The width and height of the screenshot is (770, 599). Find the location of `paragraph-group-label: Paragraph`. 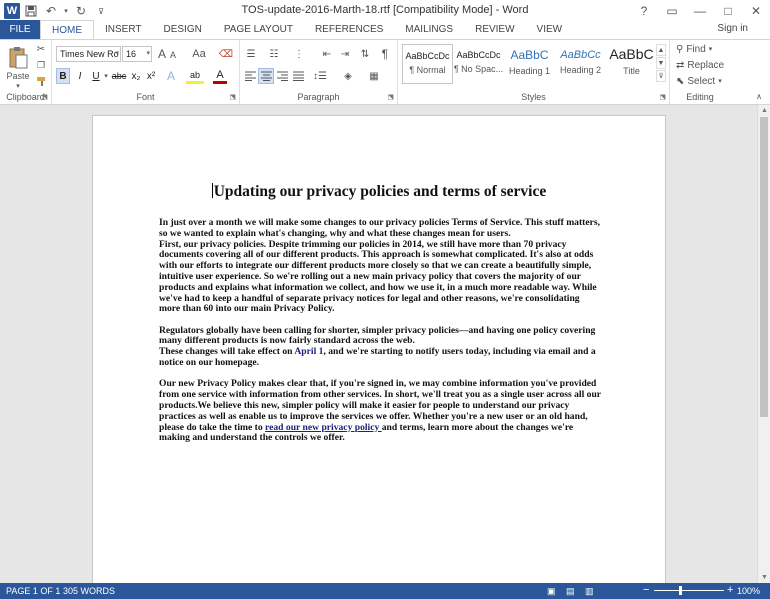

paragraph-group-label: Paragraph is located at coordinates (318, 97).